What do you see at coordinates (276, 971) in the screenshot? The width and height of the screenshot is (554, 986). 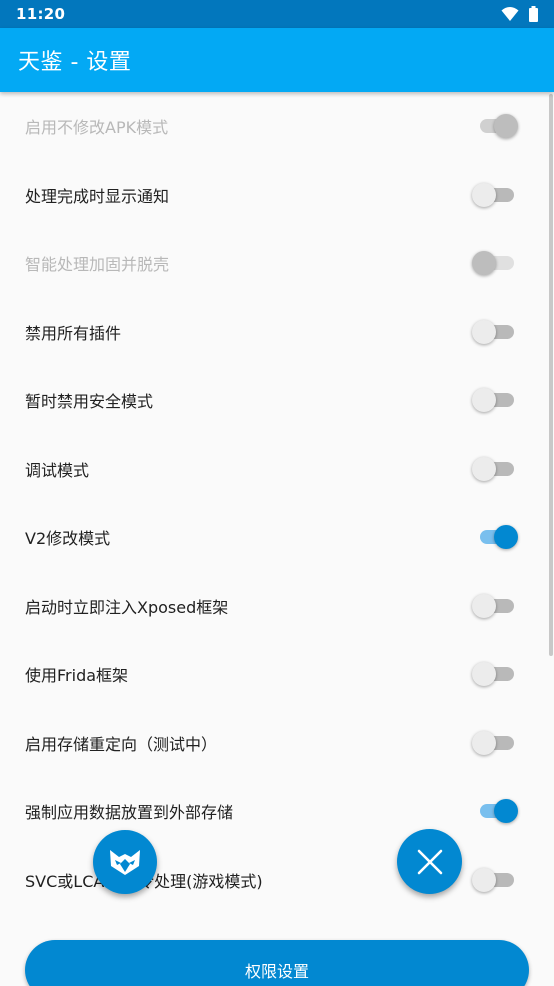 I see `permission-settings-label: 权限设置` at bounding box center [276, 971].